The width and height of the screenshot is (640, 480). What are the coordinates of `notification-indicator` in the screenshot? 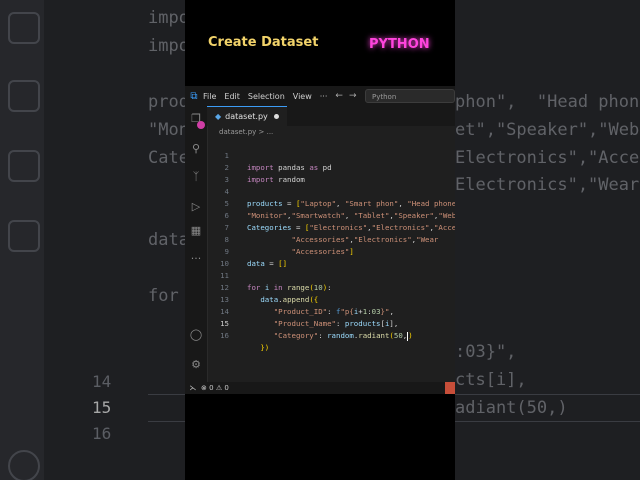 It's located at (450, 388).